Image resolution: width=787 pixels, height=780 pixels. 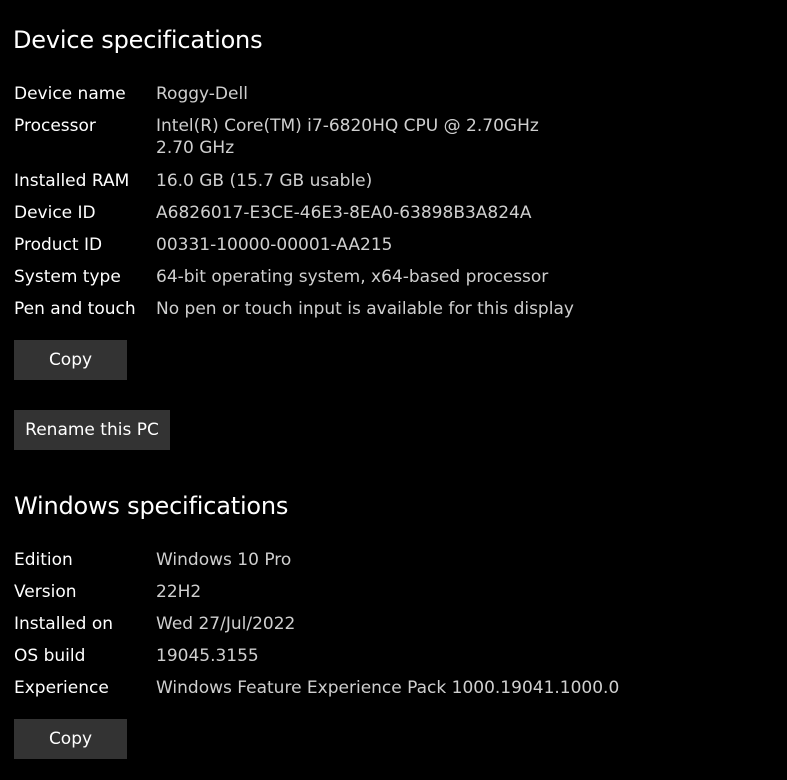 What do you see at coordinates (138, 40) in the screenshot?
I see `device-specifications-heading: Device specifications` at bounding box center [138, 40].